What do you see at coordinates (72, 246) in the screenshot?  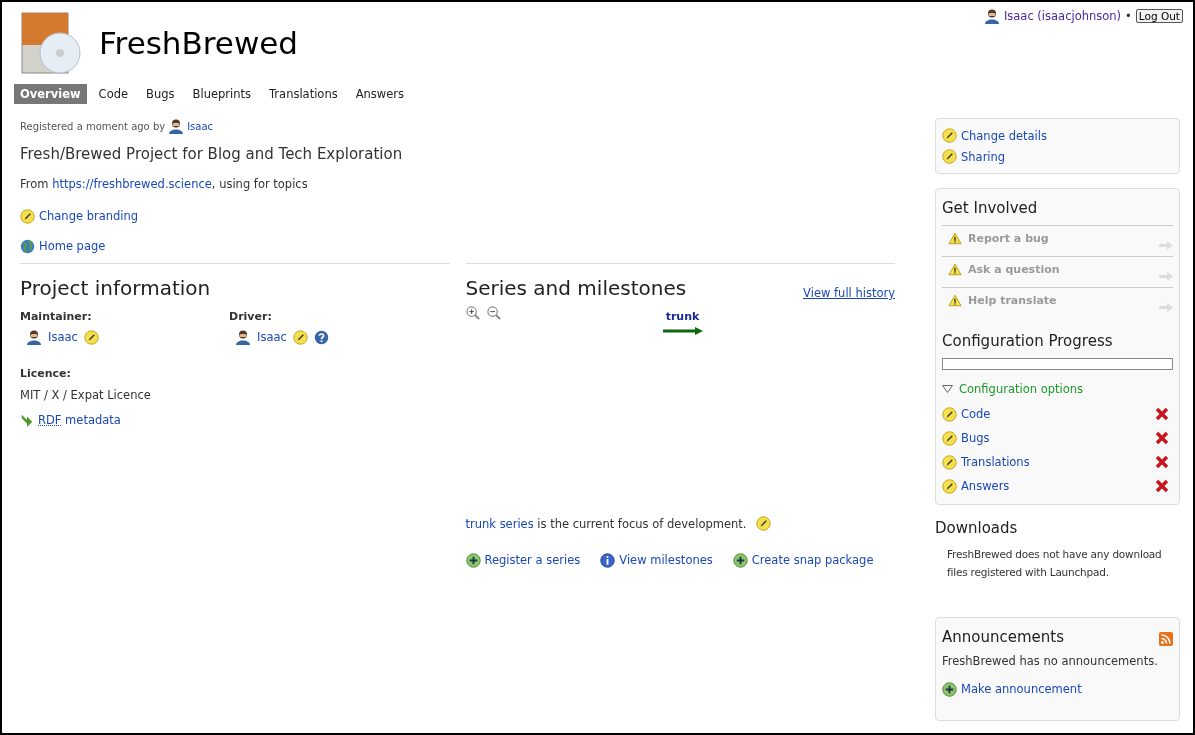 I see `action-link: Home page` at bounding box center [72, 246].